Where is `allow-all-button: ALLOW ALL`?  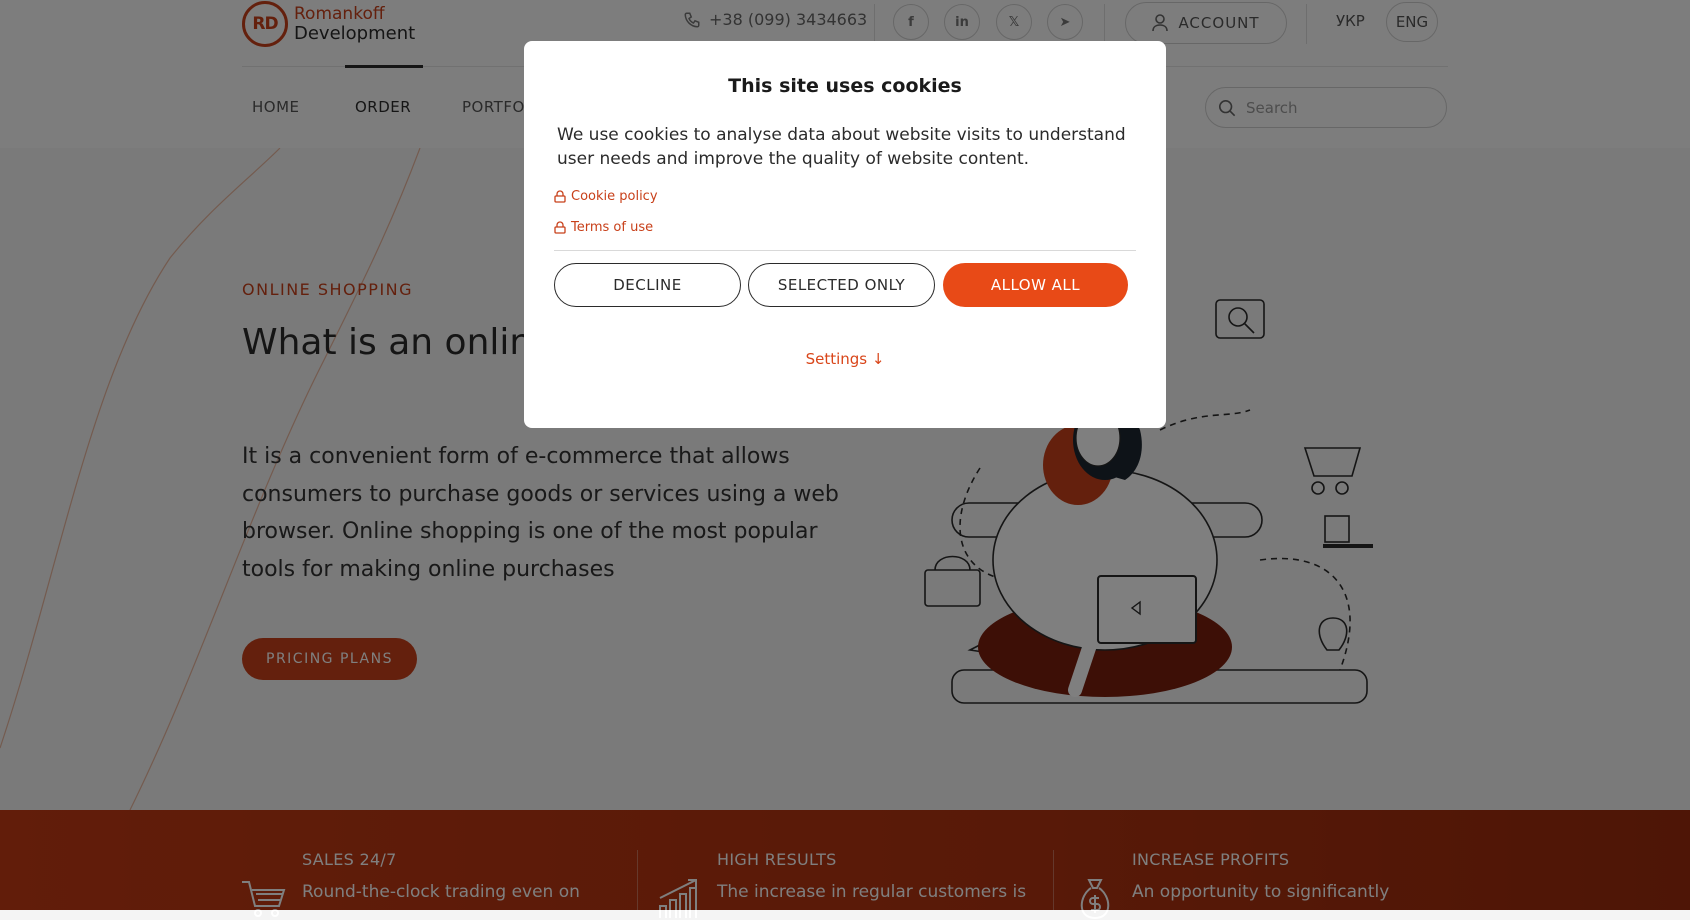
allow-all-button: ALLOW ALL is located at coordinates (1035, 285).